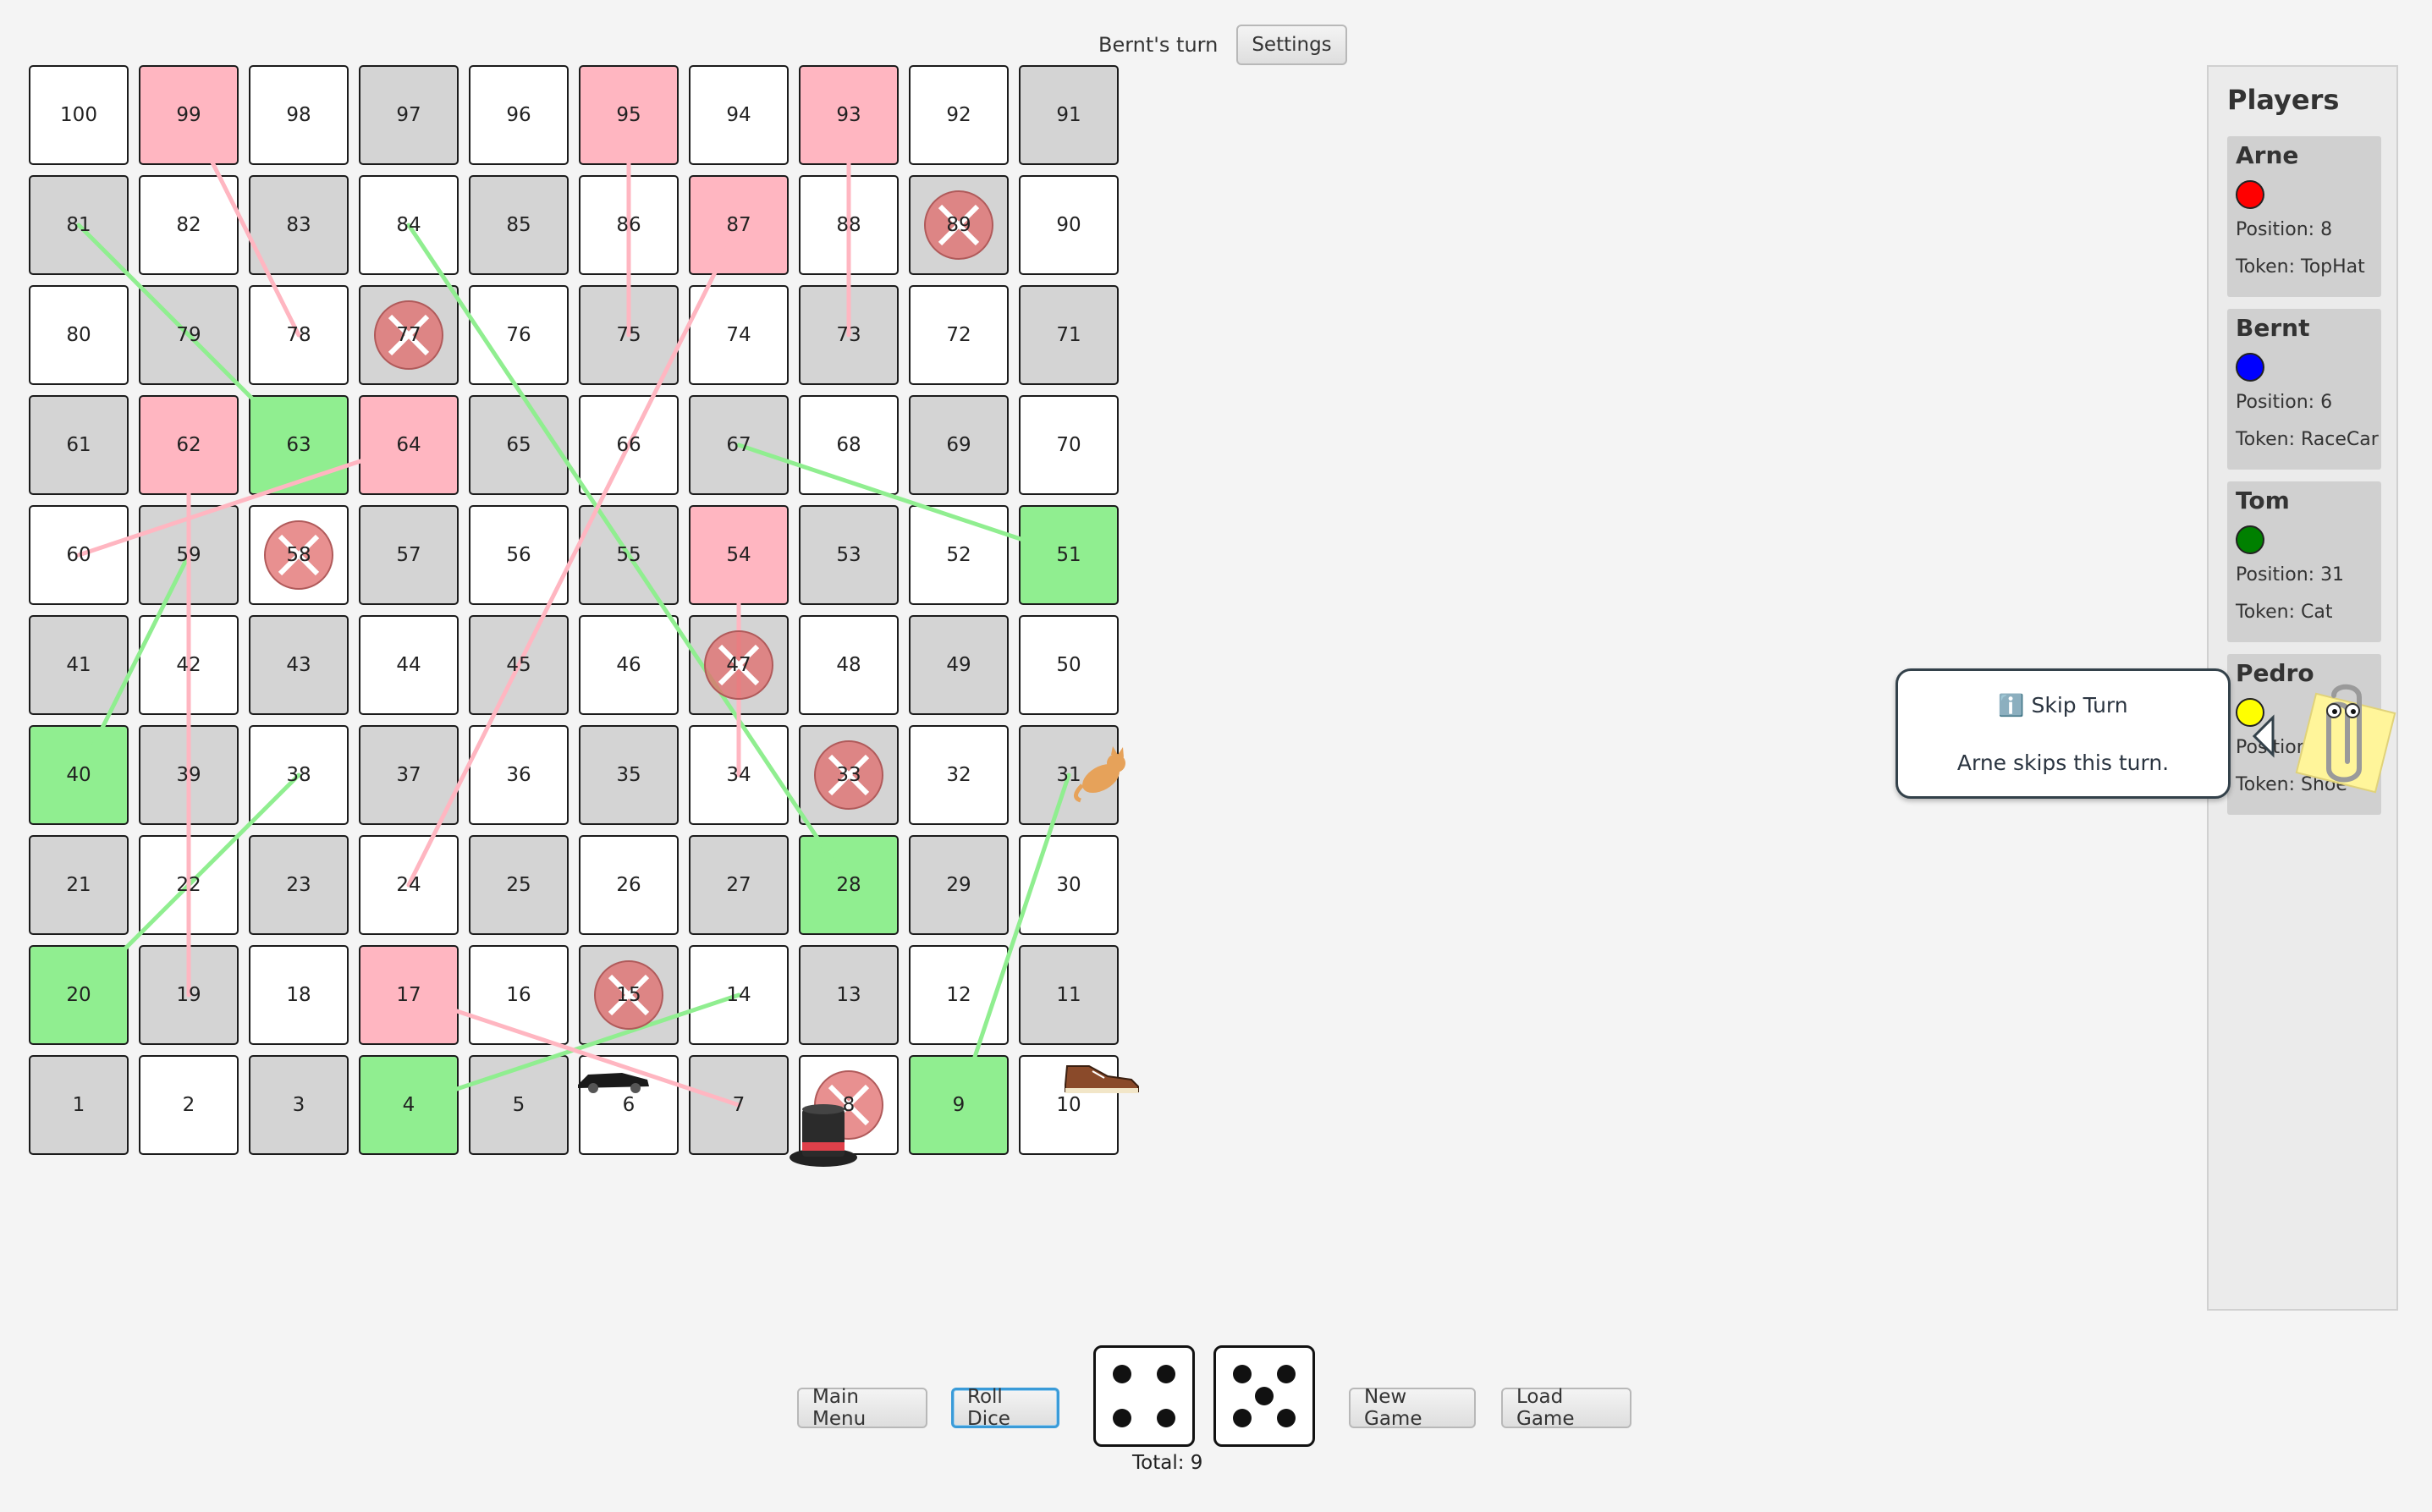 Image resolution: width=2432 pixels, height=1512 pixels. Describe the element at coordinates (518, 115) in the screenshot. I see `cell-number: 96` at that location.